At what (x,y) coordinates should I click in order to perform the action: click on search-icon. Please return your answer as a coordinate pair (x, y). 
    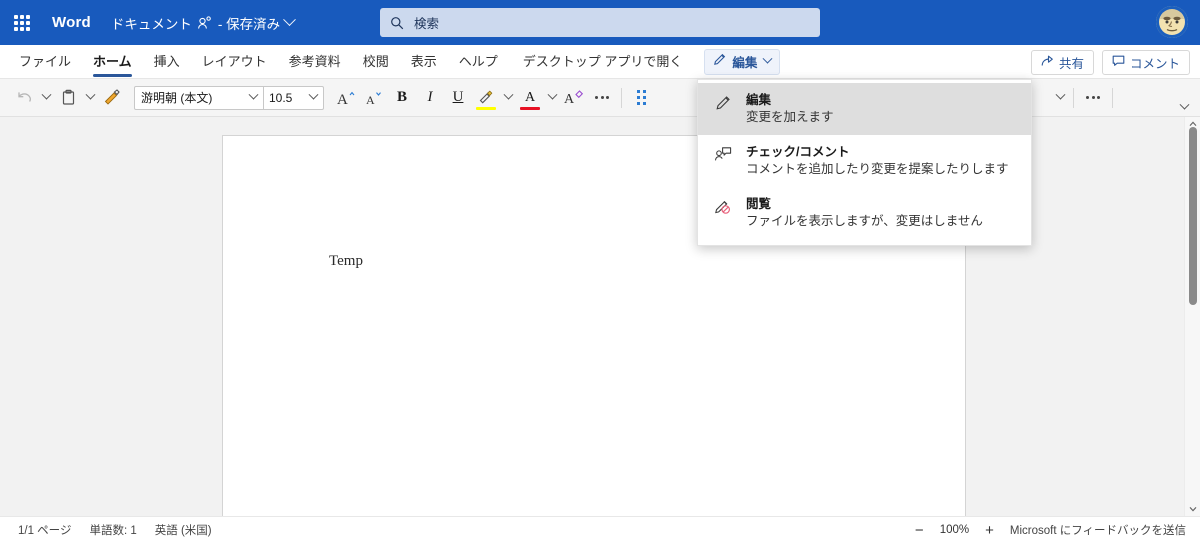
    Looking at the image, I should click on (397, 23).